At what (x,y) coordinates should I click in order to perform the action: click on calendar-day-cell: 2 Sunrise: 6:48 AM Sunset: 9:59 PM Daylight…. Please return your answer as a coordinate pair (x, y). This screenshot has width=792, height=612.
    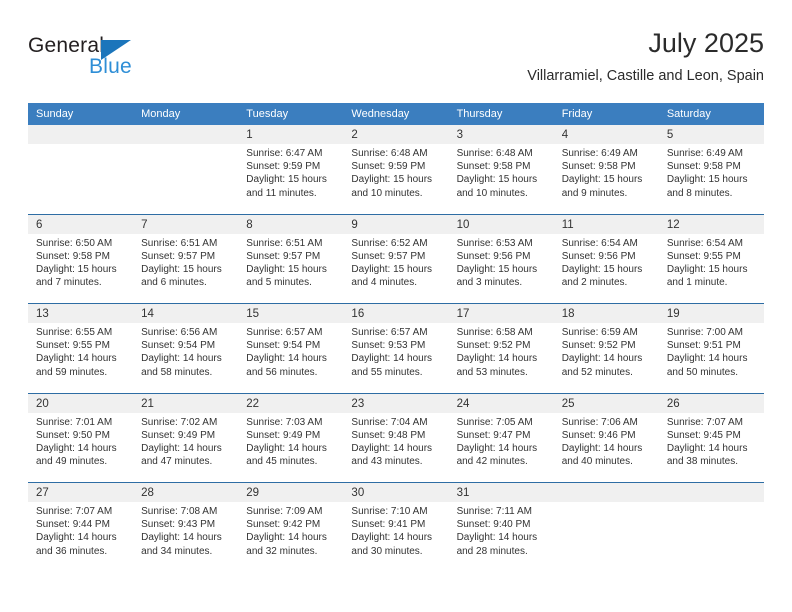
    Looking at the image, I should click on (396, 169).